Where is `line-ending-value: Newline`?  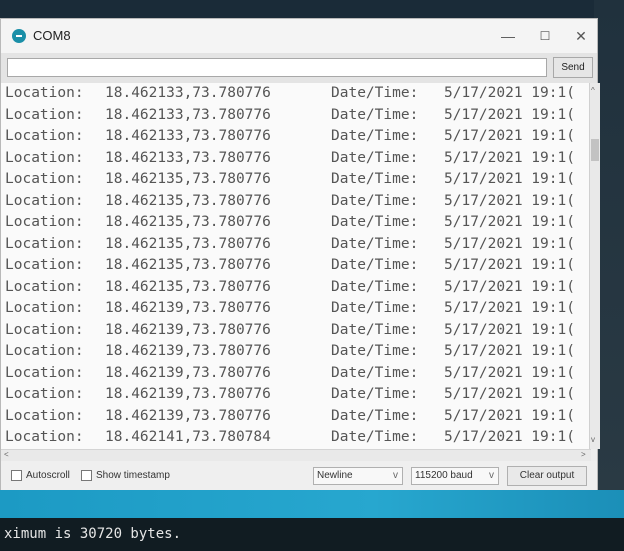
line-ending-value: Newline is located at coordinates (335, 475).